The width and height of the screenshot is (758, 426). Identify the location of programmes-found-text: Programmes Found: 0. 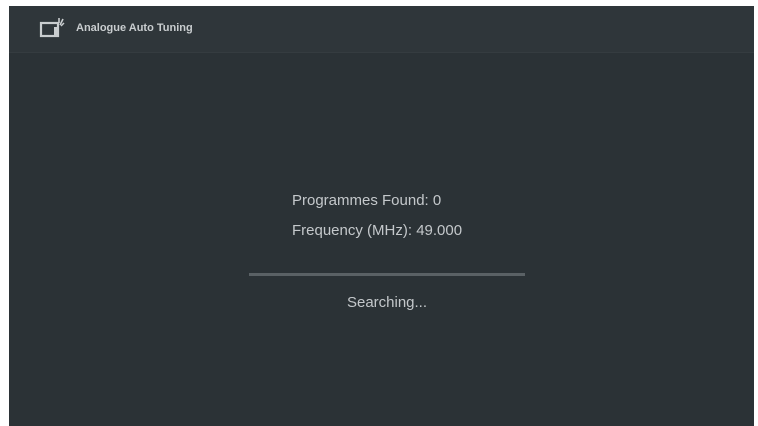
(367, 200).